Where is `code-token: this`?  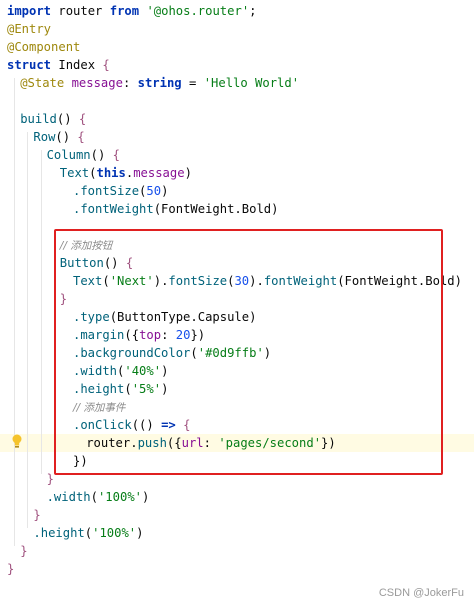 code-token: this is located at coordinates (111, 173).